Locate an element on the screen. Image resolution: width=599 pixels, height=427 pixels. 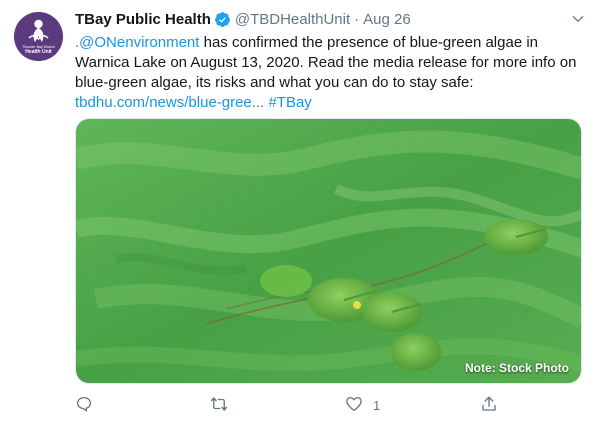
reply-button is located at coordinates (84, 405).